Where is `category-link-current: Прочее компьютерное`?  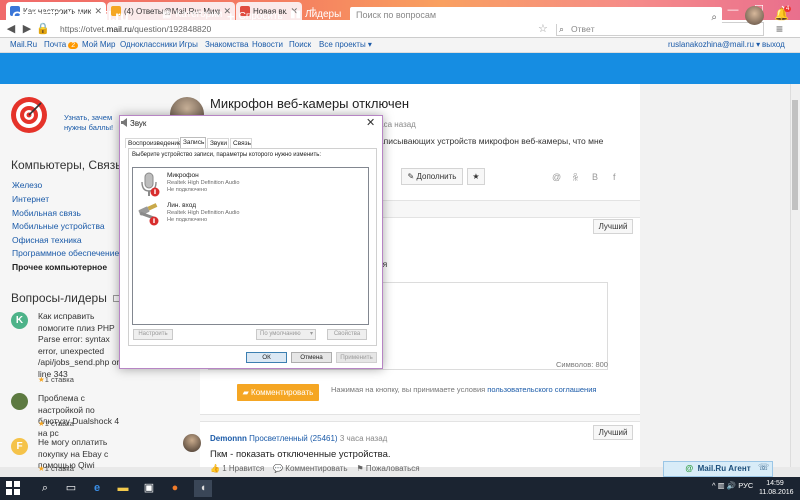 category-link-current: Прочее компьютерное is located at coordinates (59, 267).